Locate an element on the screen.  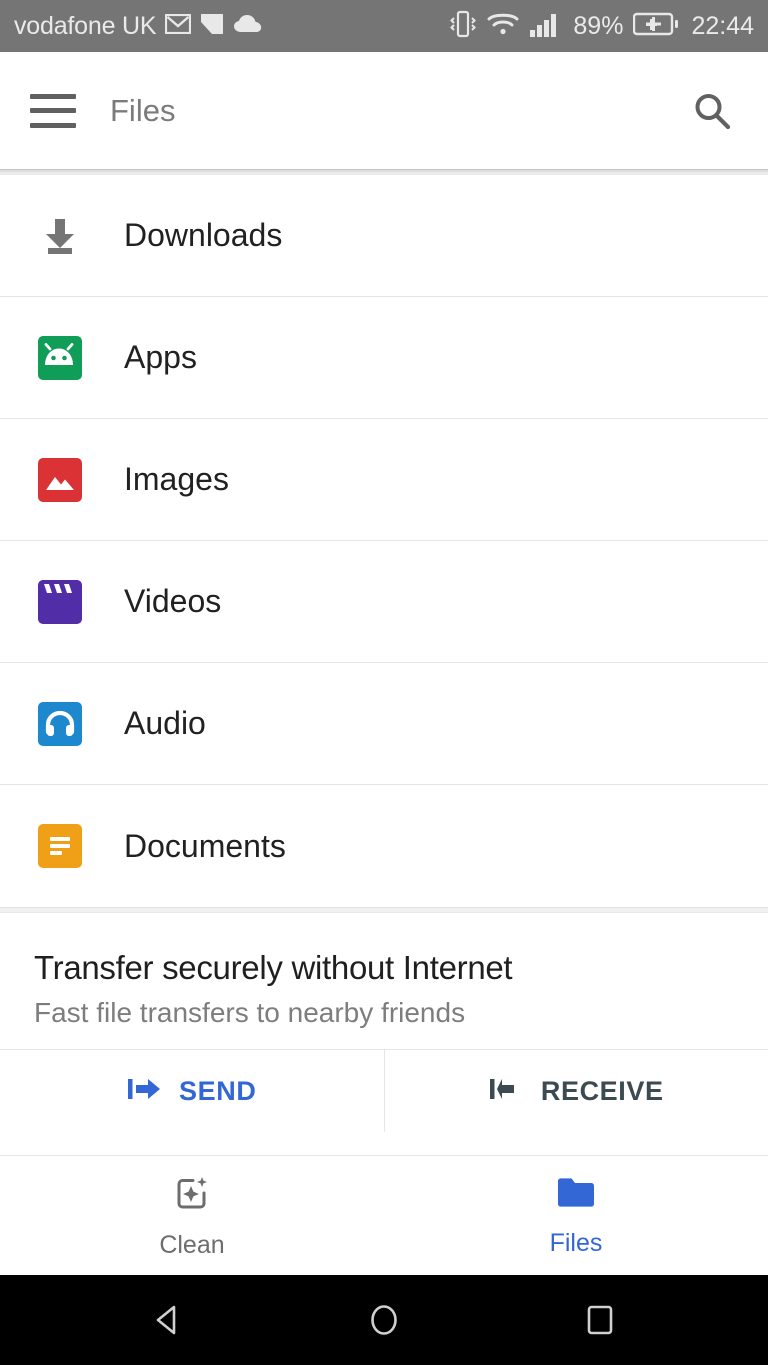
receive-label: RECEIVE is located at coordinates (602, 1090).